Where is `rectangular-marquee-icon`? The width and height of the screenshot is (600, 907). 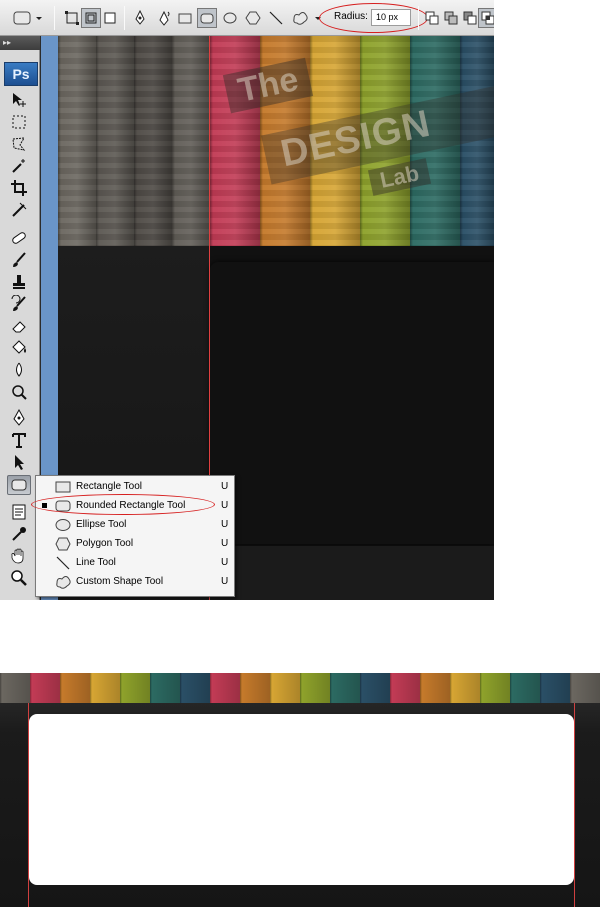
rectangular-marquee-icon is located at coordinates (19, 122).